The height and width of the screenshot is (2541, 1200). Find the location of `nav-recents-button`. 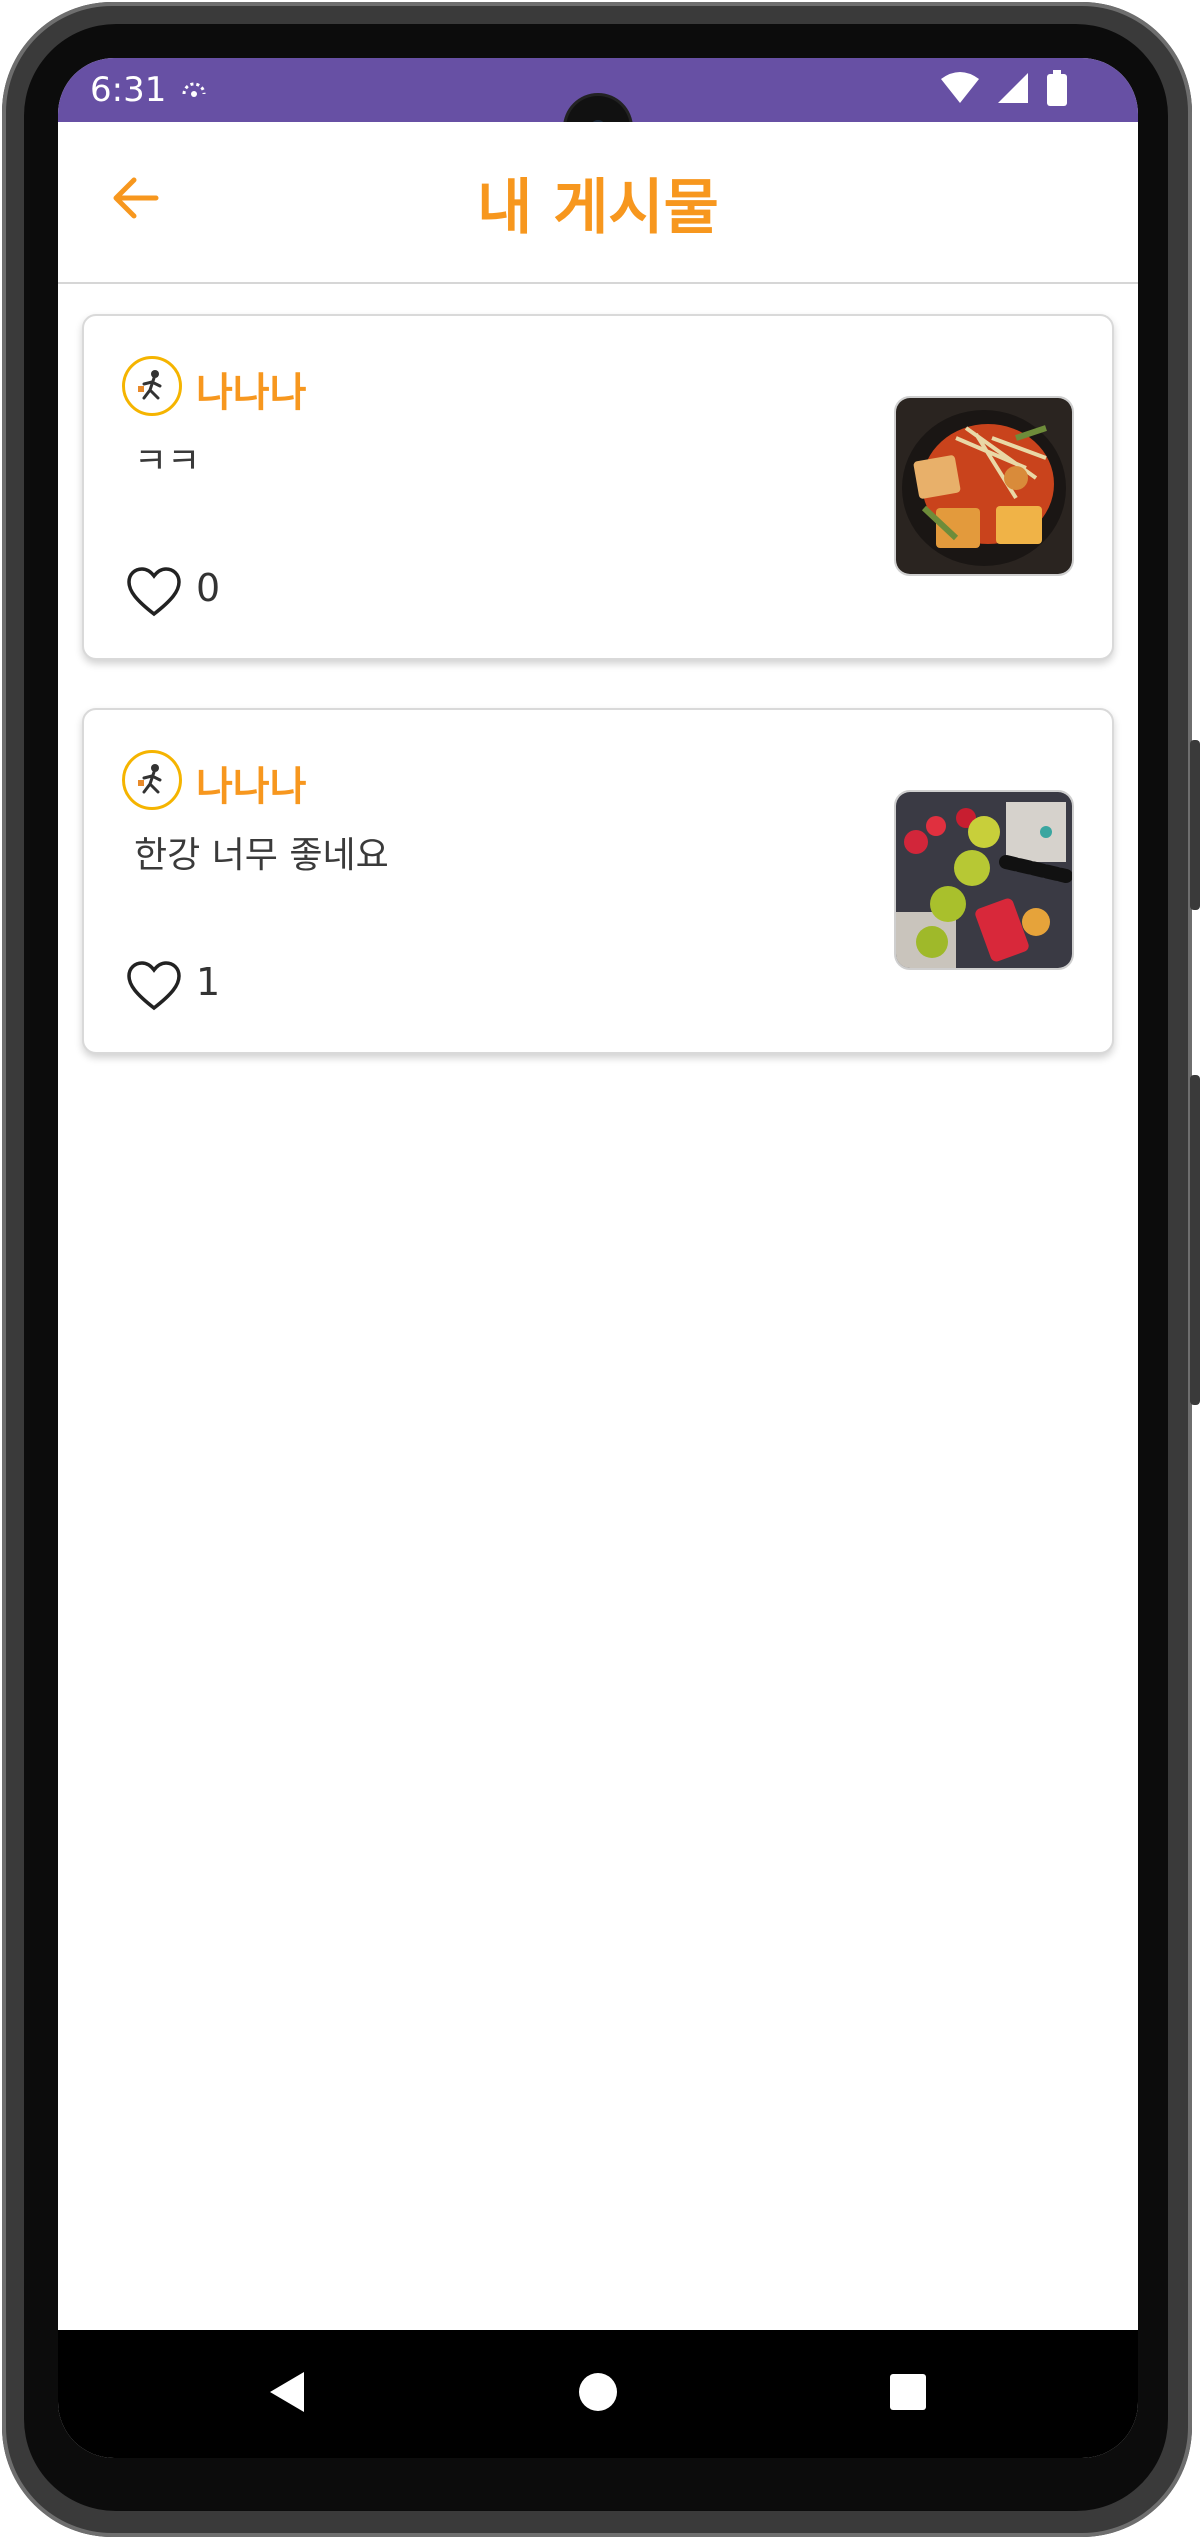

nav-recents-button is located at coordinates (908, 2394).